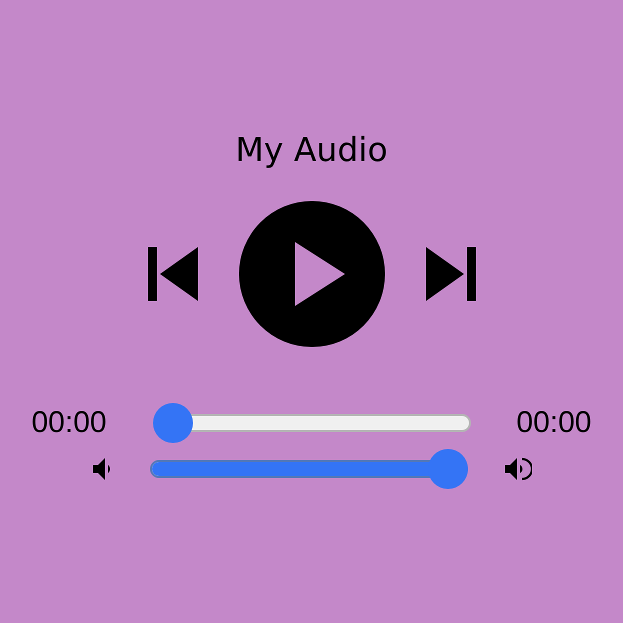  I want to click on progress-slider, so click(311, 423).